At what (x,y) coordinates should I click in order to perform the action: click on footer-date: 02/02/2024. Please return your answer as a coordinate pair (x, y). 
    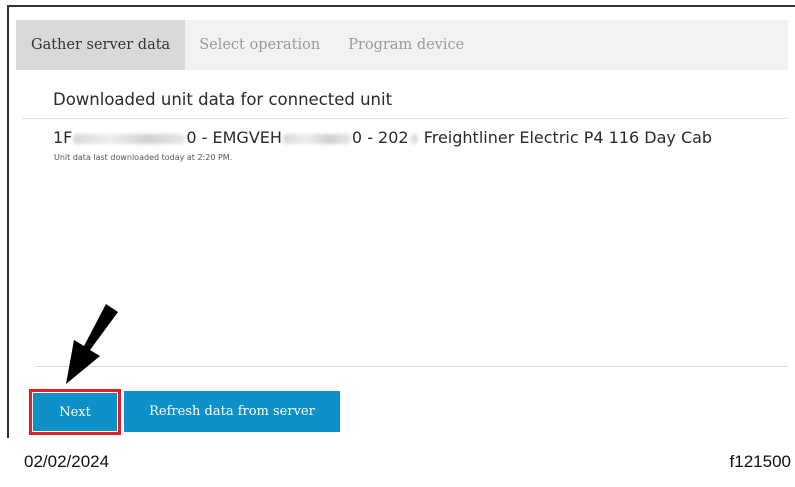
    Looking at the image, I should click on (67, 461).